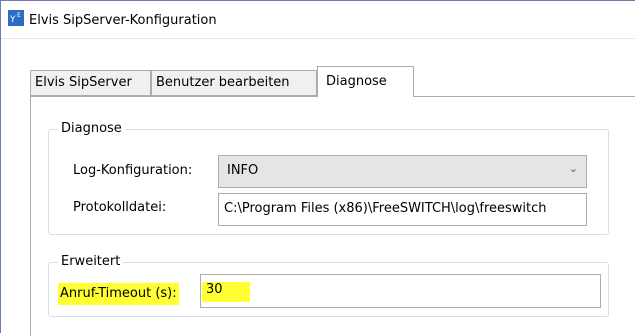 The image size is (635, 336). Describe the element at coordinates (317, 0) in the screenshot. I see `window-frame-top` at that location.